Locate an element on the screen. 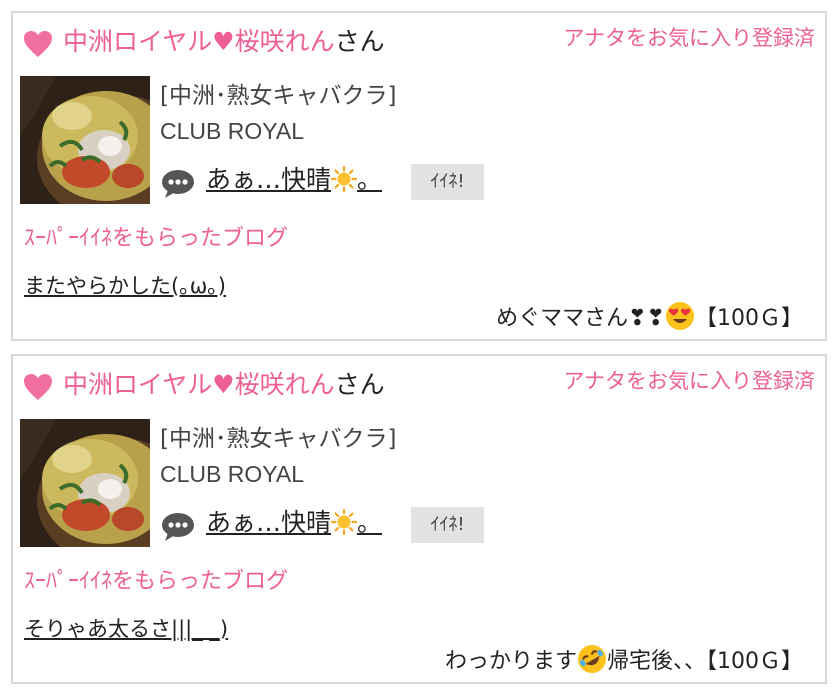 The width and height of the screenshot is (840, 696). sender-name: わっかります is located at coordinates (510, 661).